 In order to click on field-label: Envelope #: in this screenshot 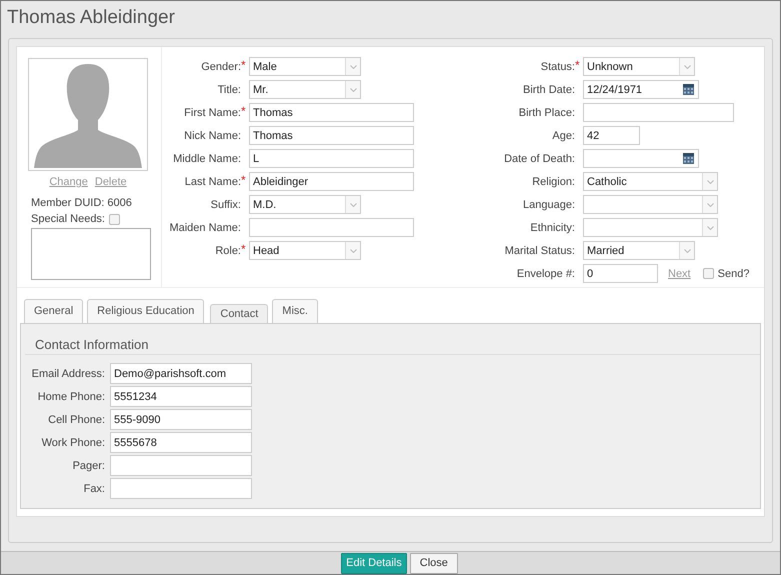, I will do `click(545, 274)`.